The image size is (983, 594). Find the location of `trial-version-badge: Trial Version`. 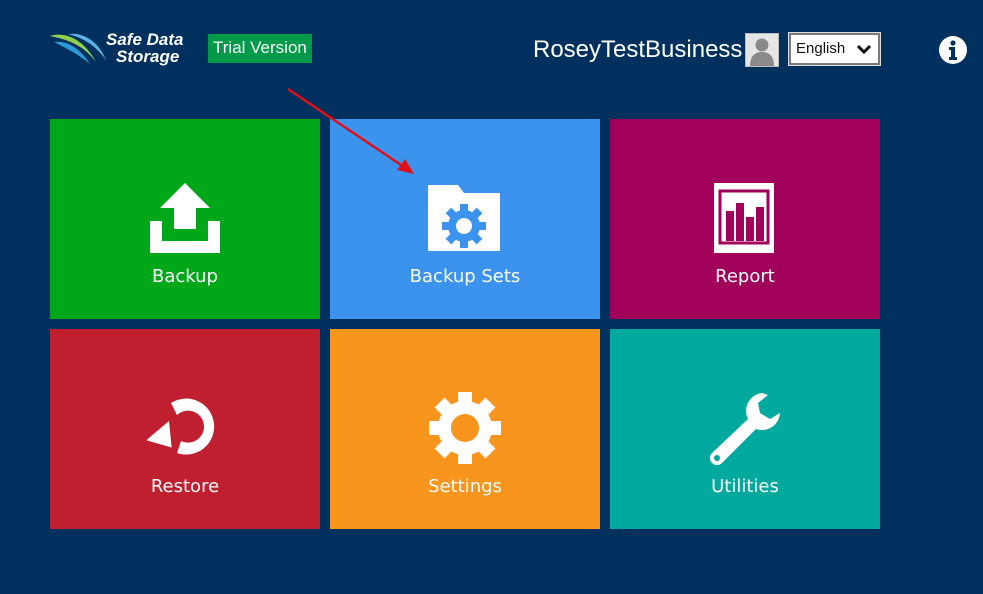

trial-version-badge: Trial Version is located at coordinates (260, 48).